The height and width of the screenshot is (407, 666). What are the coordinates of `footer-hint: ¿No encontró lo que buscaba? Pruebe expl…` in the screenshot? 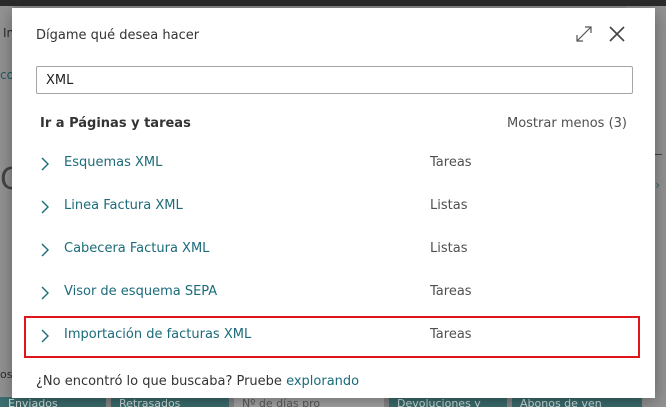 It's located at (197, 381).